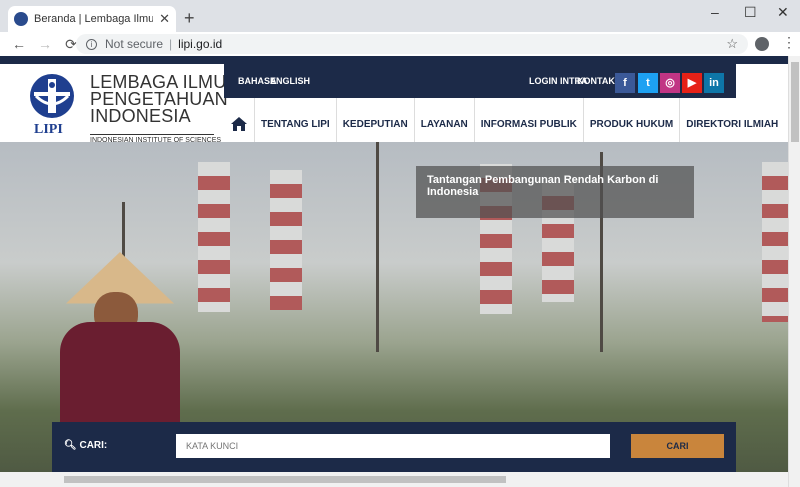 This screenshot has width=800, height=487. I want to click on vertical-scrollbar, so click(794, 271).